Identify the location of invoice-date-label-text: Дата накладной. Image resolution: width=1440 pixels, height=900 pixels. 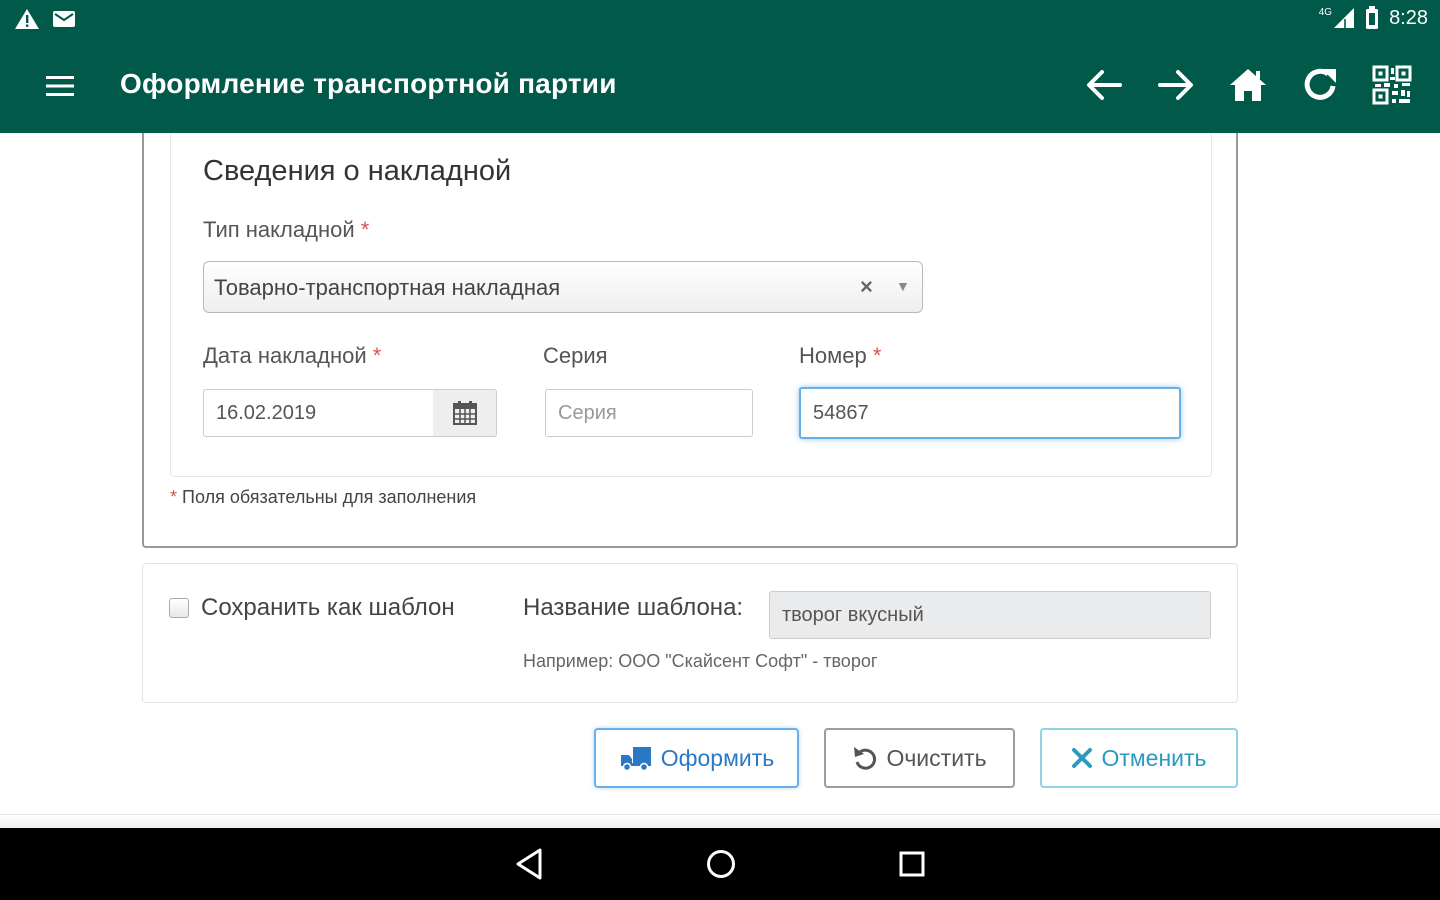
(285, 355).